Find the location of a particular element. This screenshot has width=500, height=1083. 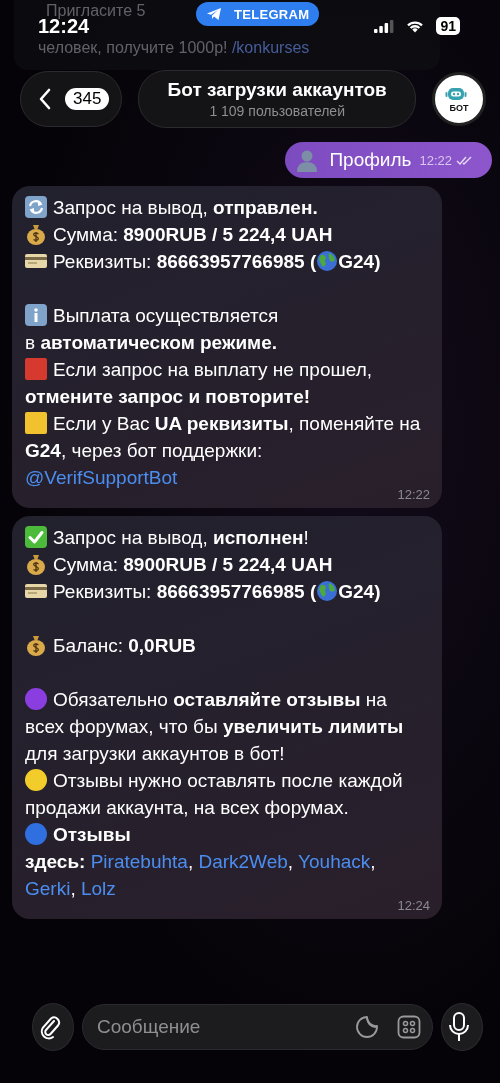

link: /konkurses is located at coordinates (270, 47).